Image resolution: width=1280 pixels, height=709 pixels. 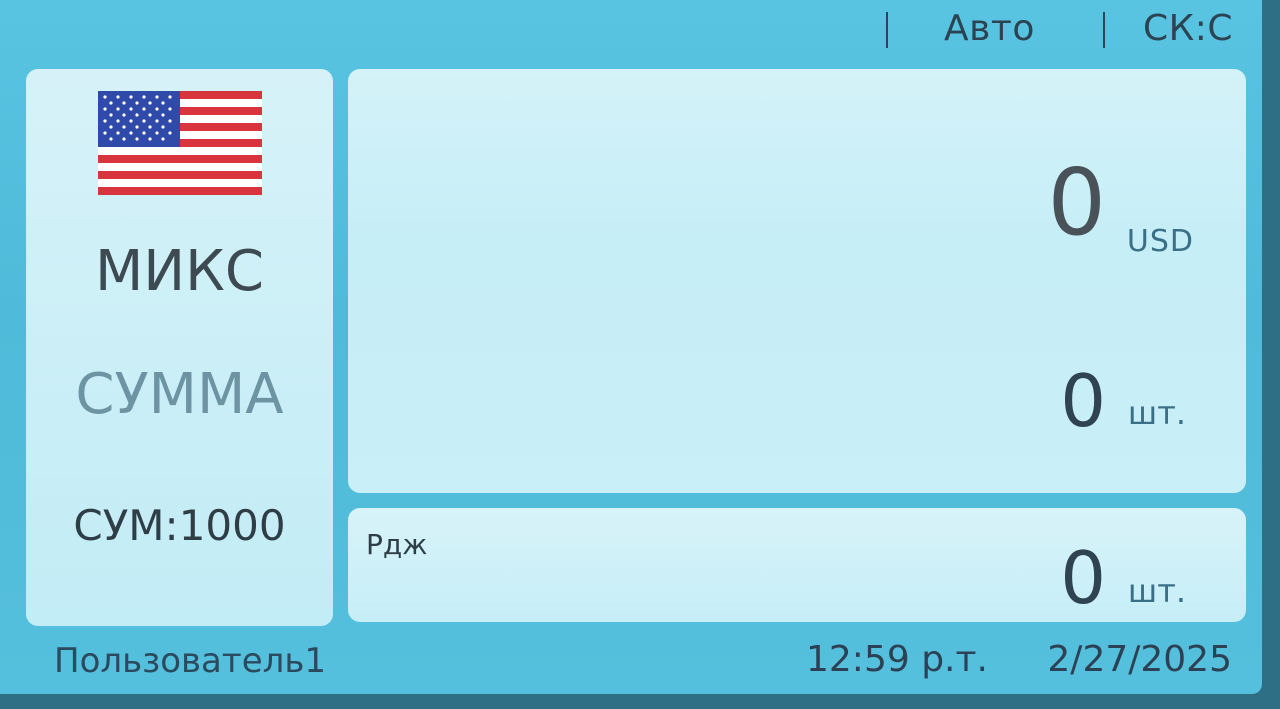 What do you see at coordinates (1156, 413) in the screenshot?
I see `piece-count-unit: шт.` at bounding box center [1156, 413].